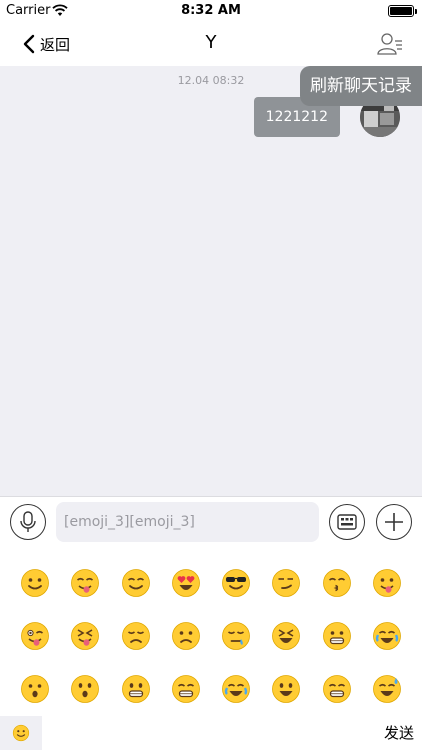 The image size is (422, 750). I want to click on beaming-emoji-icon, so click(185, 688).